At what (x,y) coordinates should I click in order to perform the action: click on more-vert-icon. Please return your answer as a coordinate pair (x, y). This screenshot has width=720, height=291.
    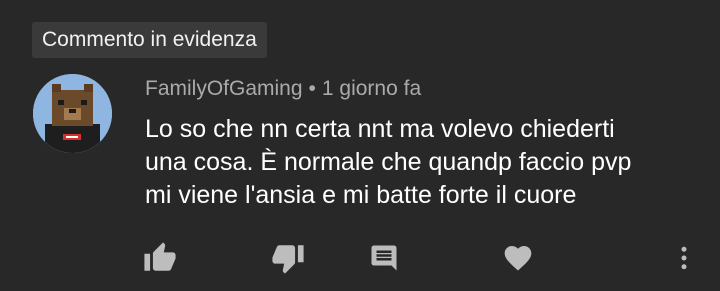
    Looking at the image, I should click on (684, 258).